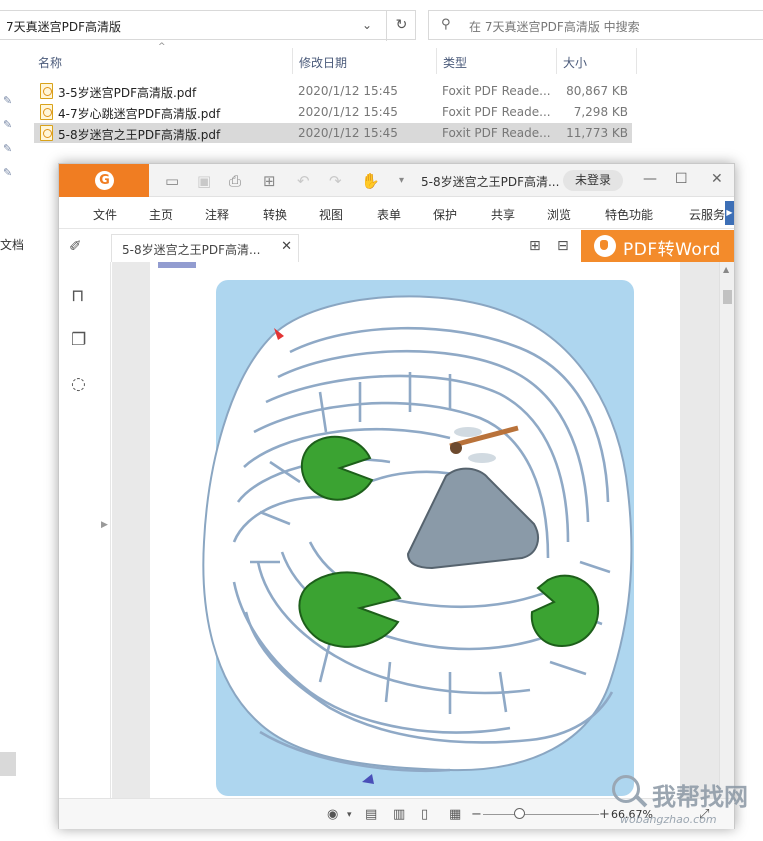  Describe the element at coordinates (161, 214) in the screenshot. I see `menu-home: 主页` at that location.